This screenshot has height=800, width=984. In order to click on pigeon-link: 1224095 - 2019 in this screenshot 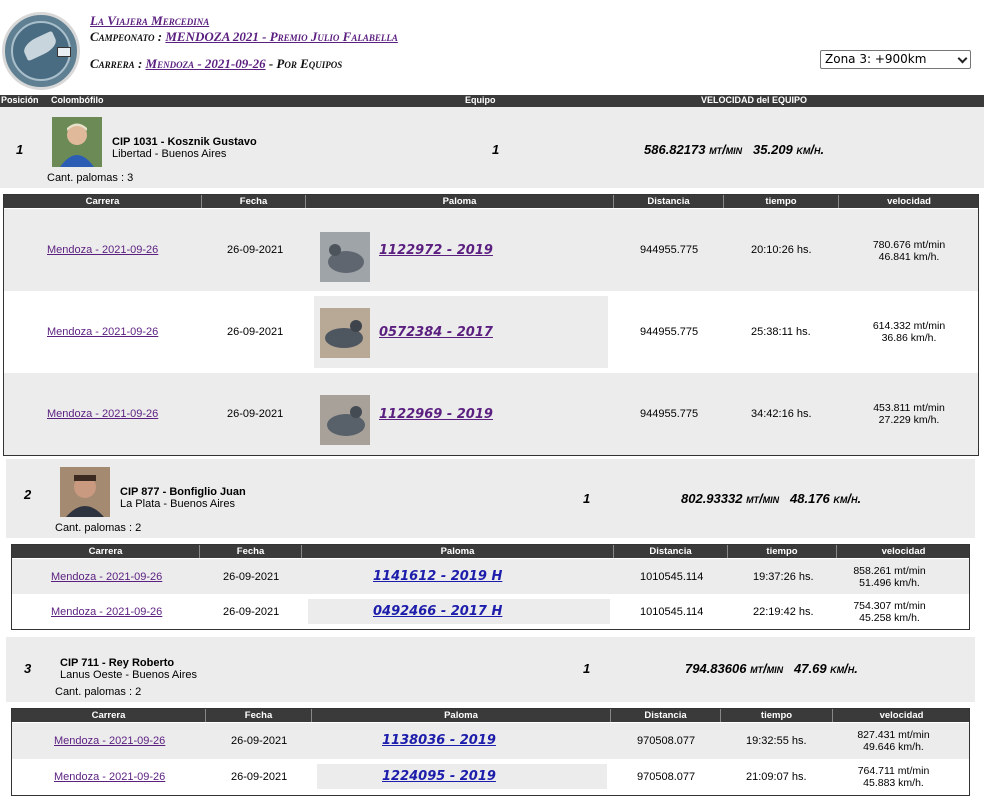, I will do `click(439, 776)`.